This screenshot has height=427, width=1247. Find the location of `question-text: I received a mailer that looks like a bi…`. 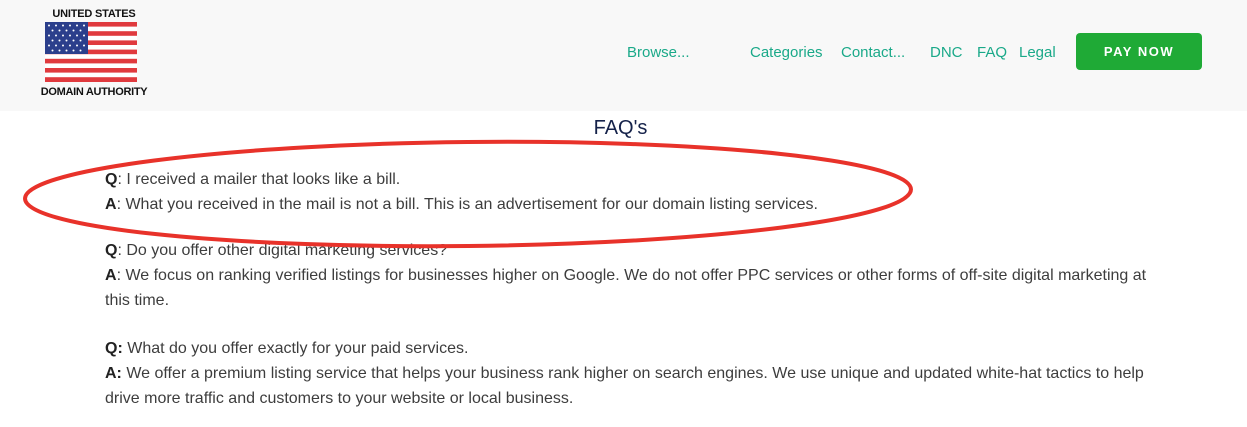

question-text: I received a mailer that looks like a bi… is located at coordinates (263, 179).